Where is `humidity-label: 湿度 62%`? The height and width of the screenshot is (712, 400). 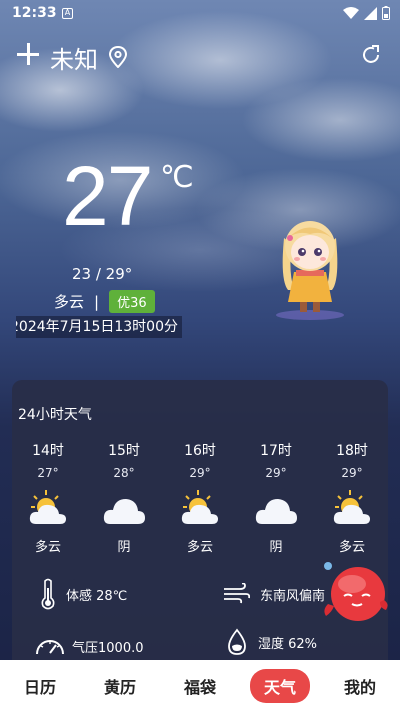 humidity-label: 湿度 62% is located at coordinates (288, 644).